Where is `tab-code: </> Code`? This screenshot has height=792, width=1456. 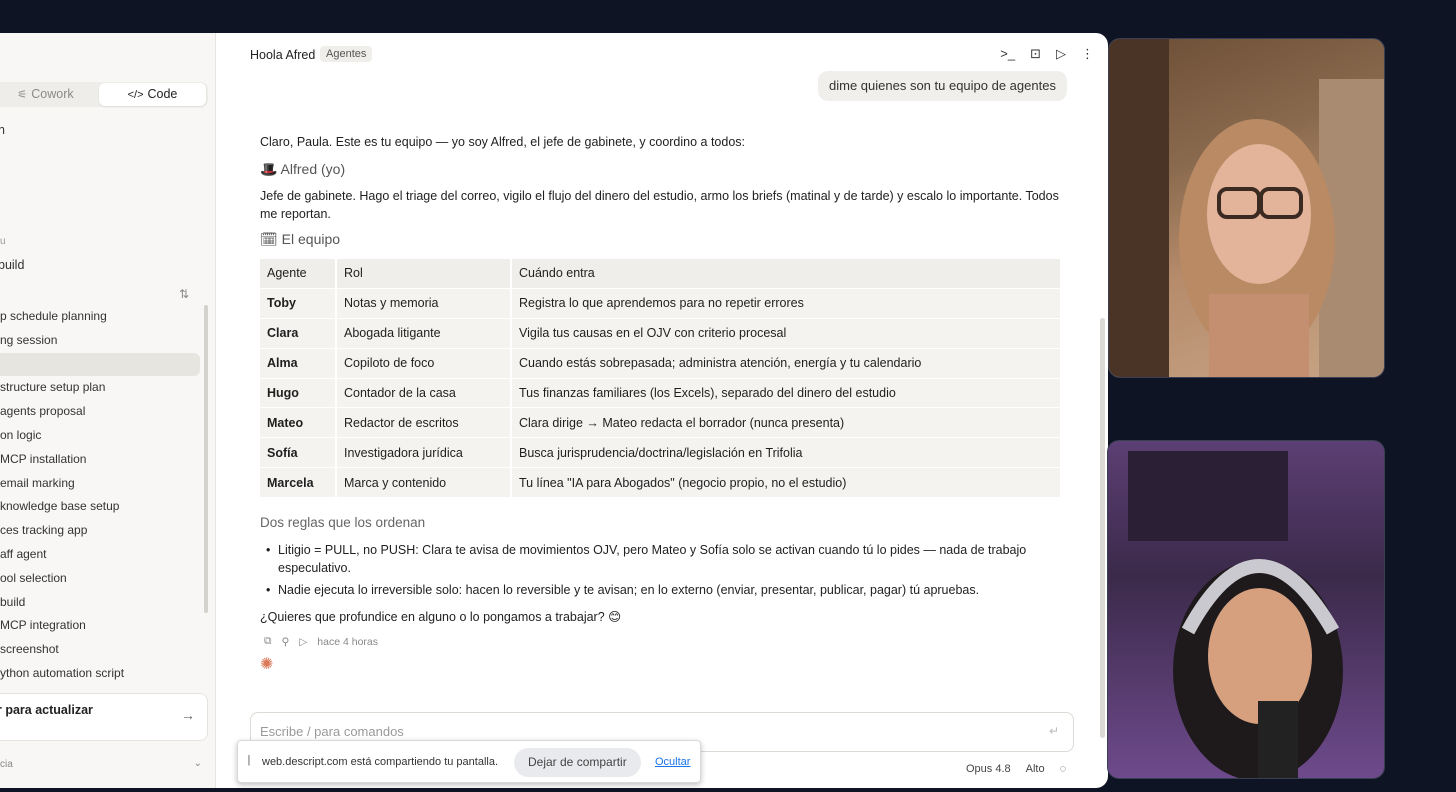
tab-code: </> Code is located at coordinates (152, 94).